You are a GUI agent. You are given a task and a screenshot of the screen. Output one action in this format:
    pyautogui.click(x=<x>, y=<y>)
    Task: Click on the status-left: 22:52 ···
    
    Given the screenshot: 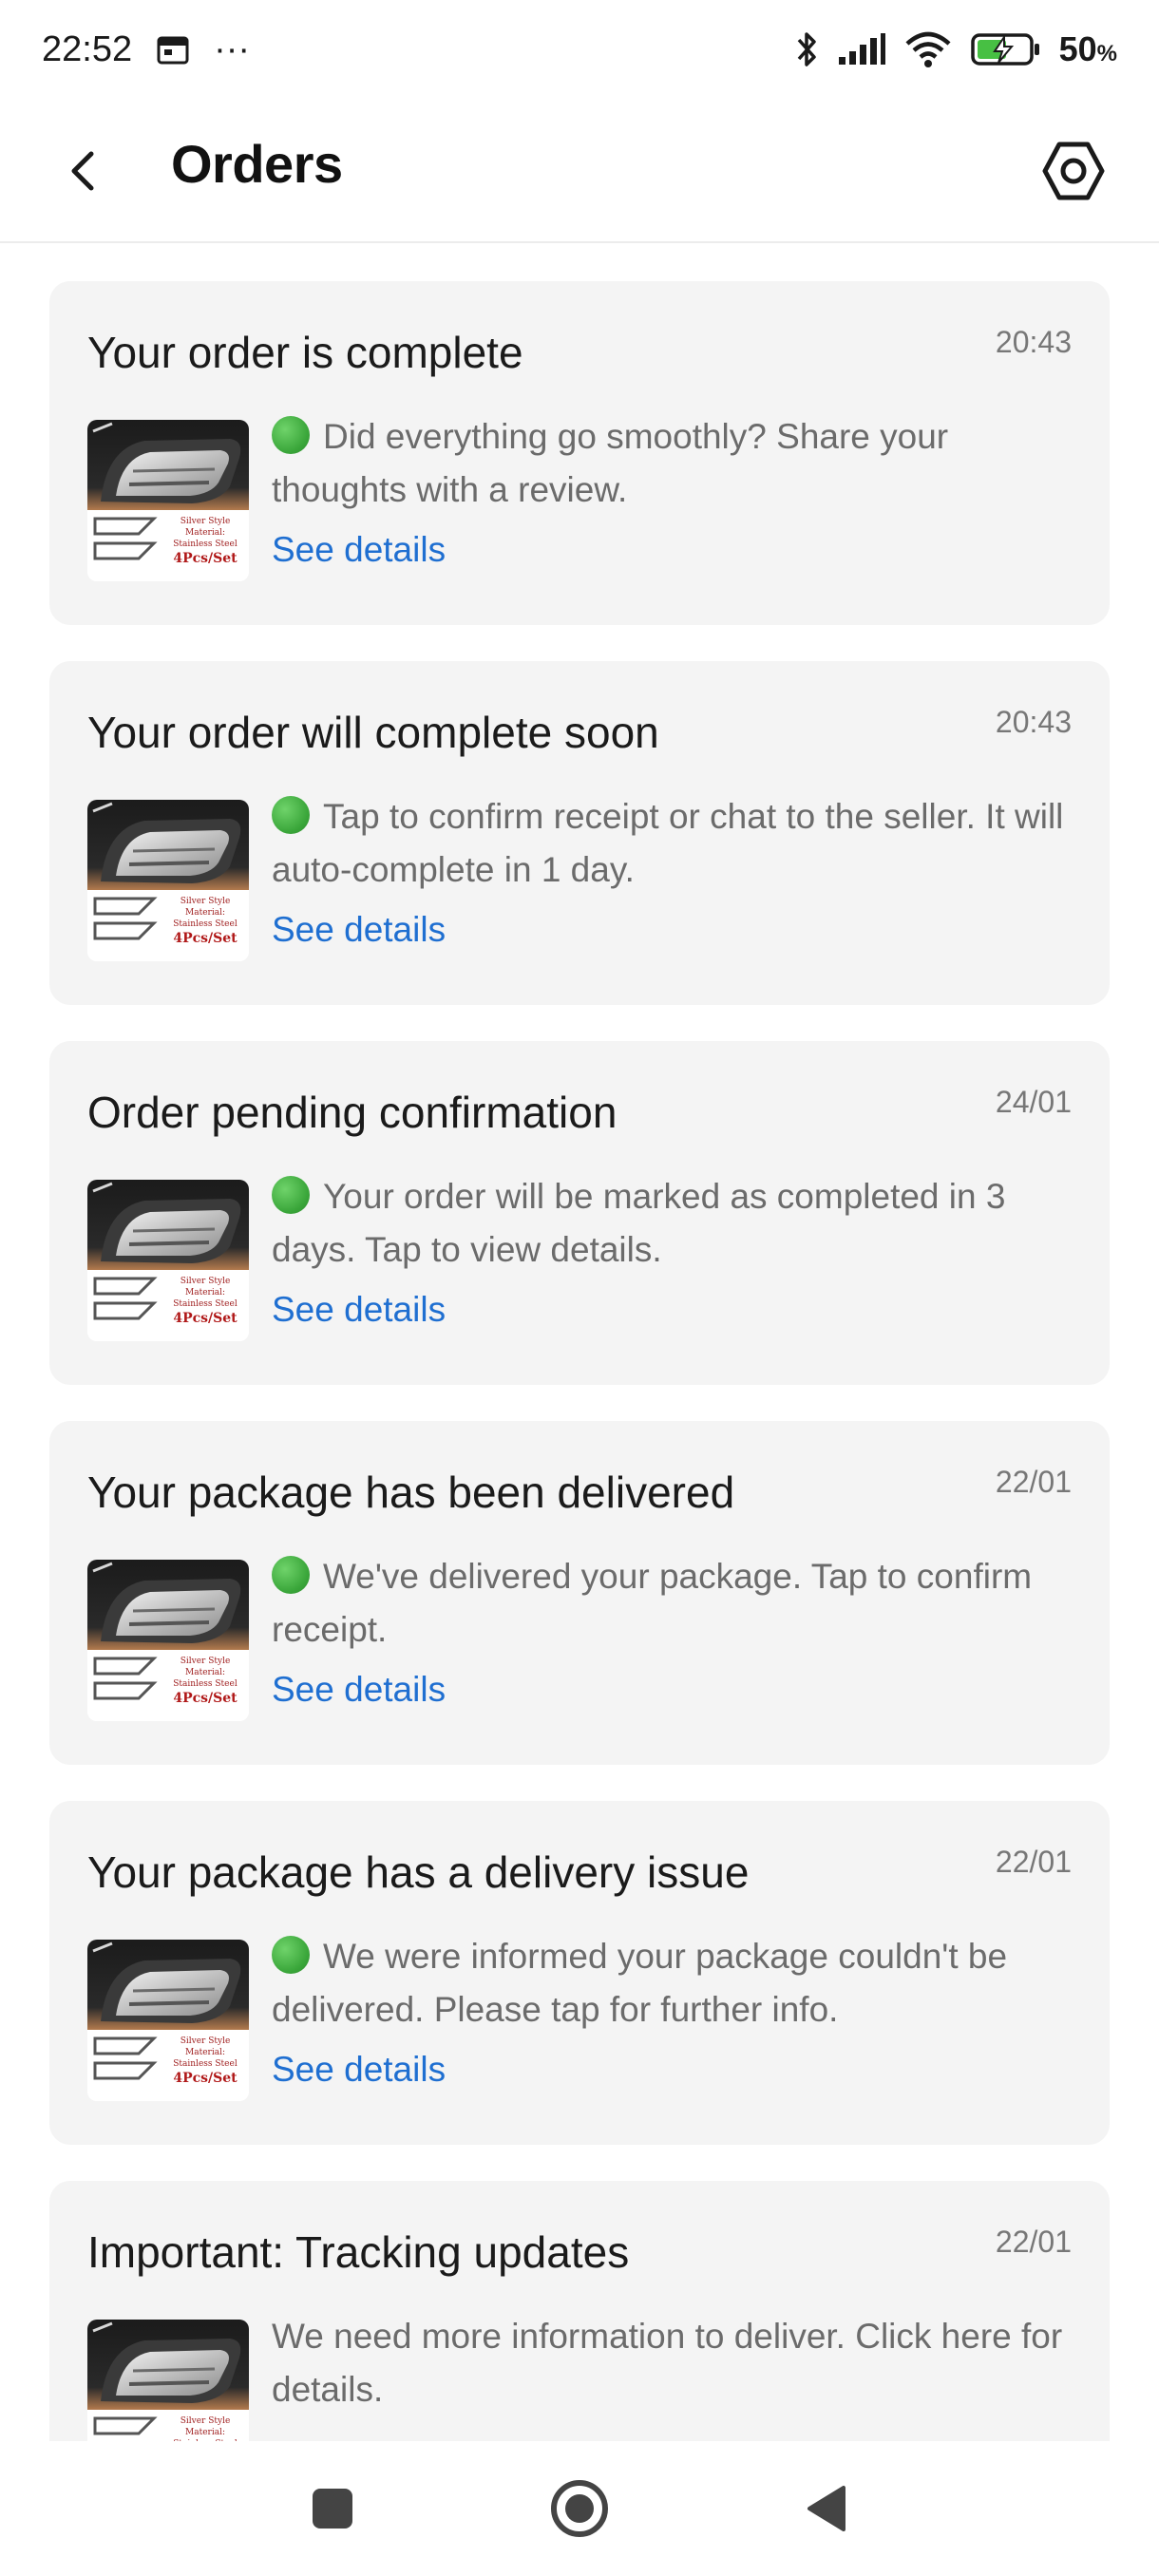 What is the action you would take?
    pyautogui.click(x=146, y=49)
    